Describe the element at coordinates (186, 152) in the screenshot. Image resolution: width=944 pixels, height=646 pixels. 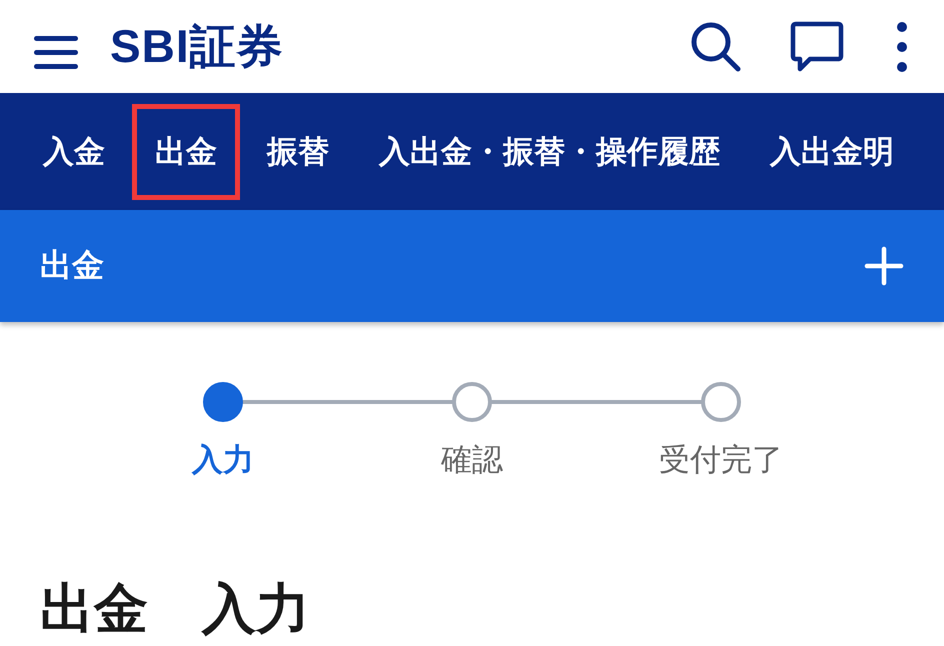
I see `tab: 出金` at that location.